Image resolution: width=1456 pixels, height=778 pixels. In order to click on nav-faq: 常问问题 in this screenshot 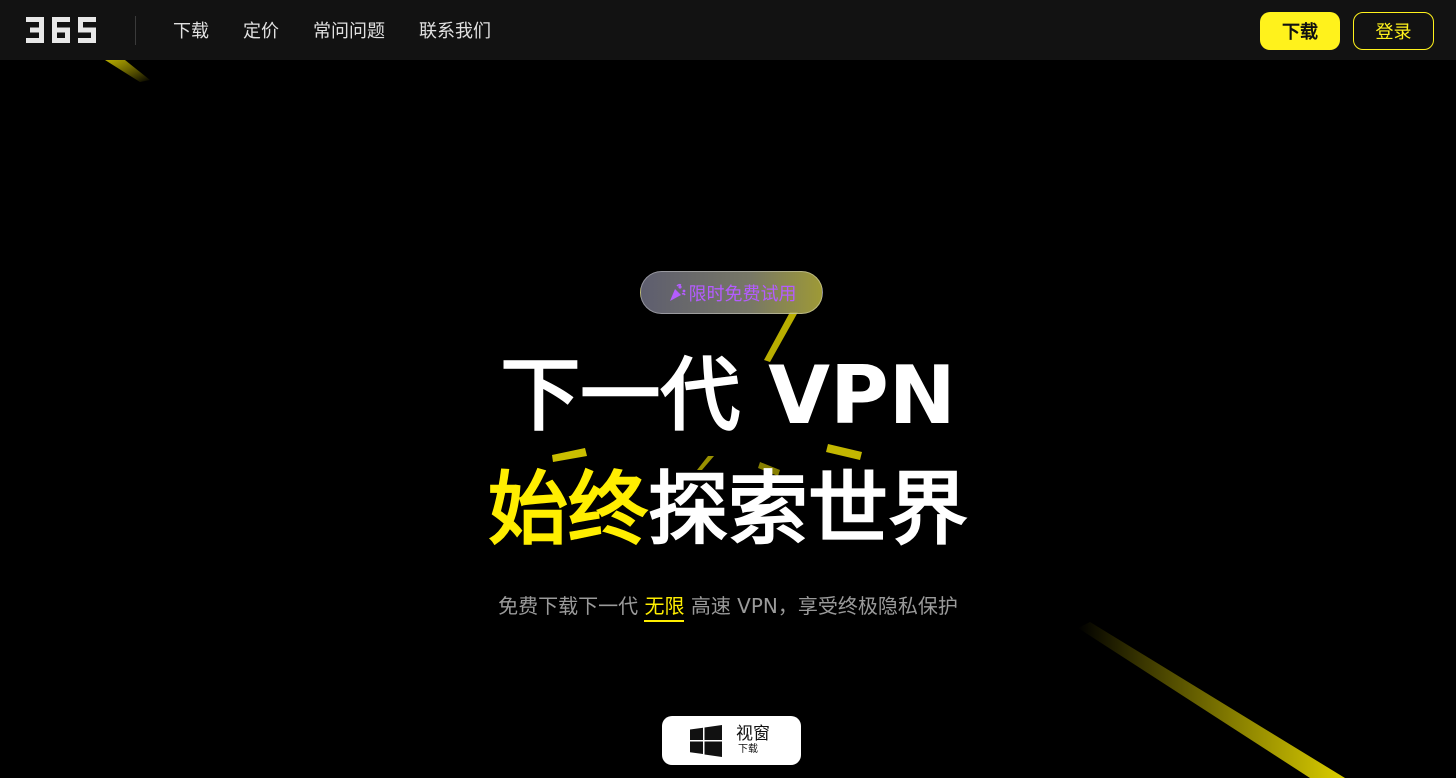, I will do `click(349, 30)`.